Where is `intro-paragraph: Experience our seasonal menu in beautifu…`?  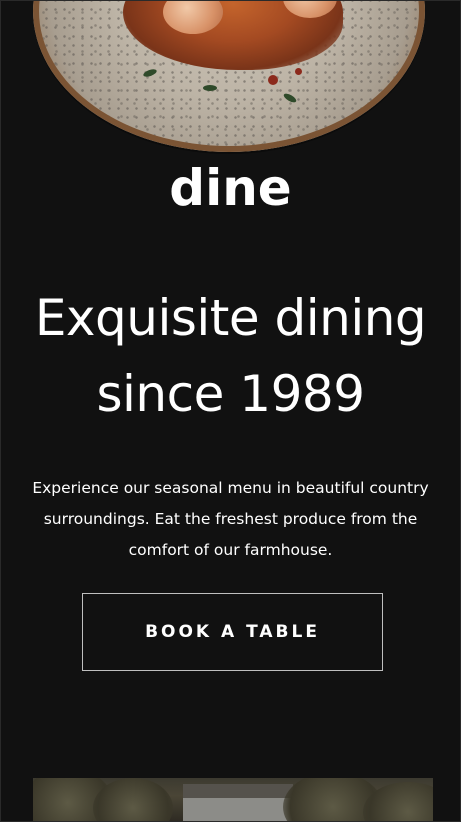 intro-paragraph: Experience our seasonal menu in beautifu… is located at coordinates (230, 519).